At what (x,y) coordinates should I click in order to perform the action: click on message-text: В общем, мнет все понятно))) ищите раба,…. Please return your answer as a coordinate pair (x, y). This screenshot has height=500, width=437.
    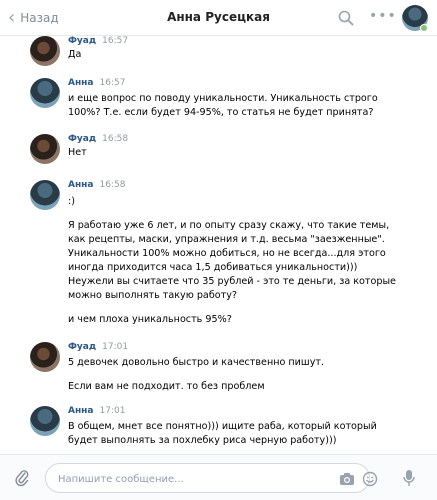
    Looking at the image, I should click on (222, 426).